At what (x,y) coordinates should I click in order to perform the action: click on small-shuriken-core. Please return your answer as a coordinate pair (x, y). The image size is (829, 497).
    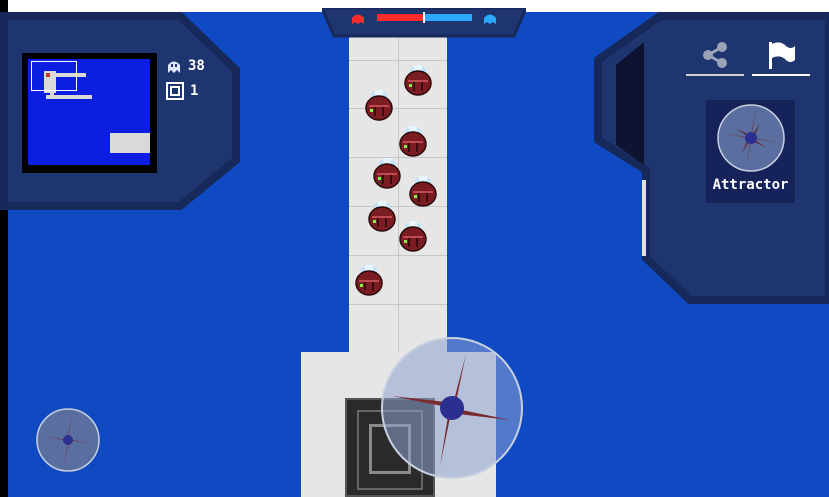
    Looking at the image, I should click on (68, 440).